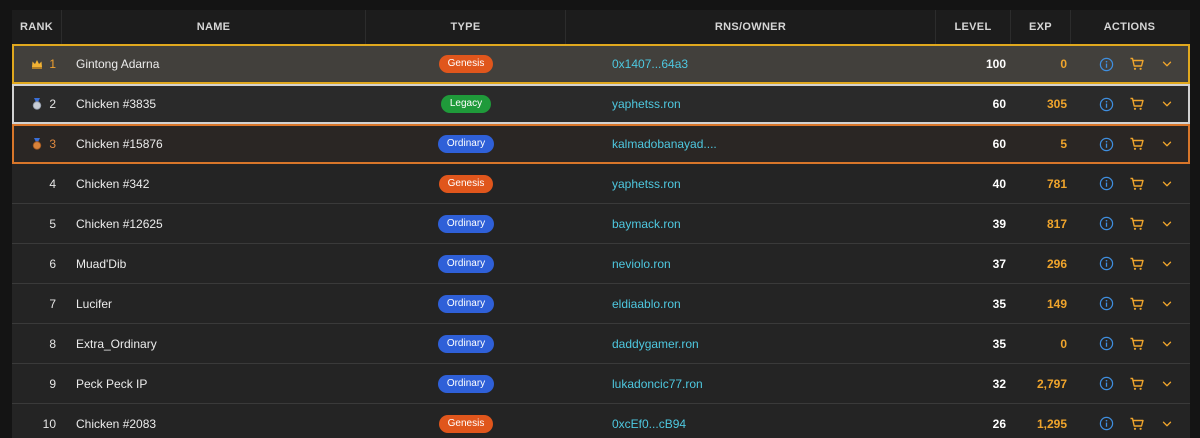 The image size is (1200, 438). Describe the element at coordinates (466, 27) in the screenshot. I see `column-header-type: TYPE` at that location.